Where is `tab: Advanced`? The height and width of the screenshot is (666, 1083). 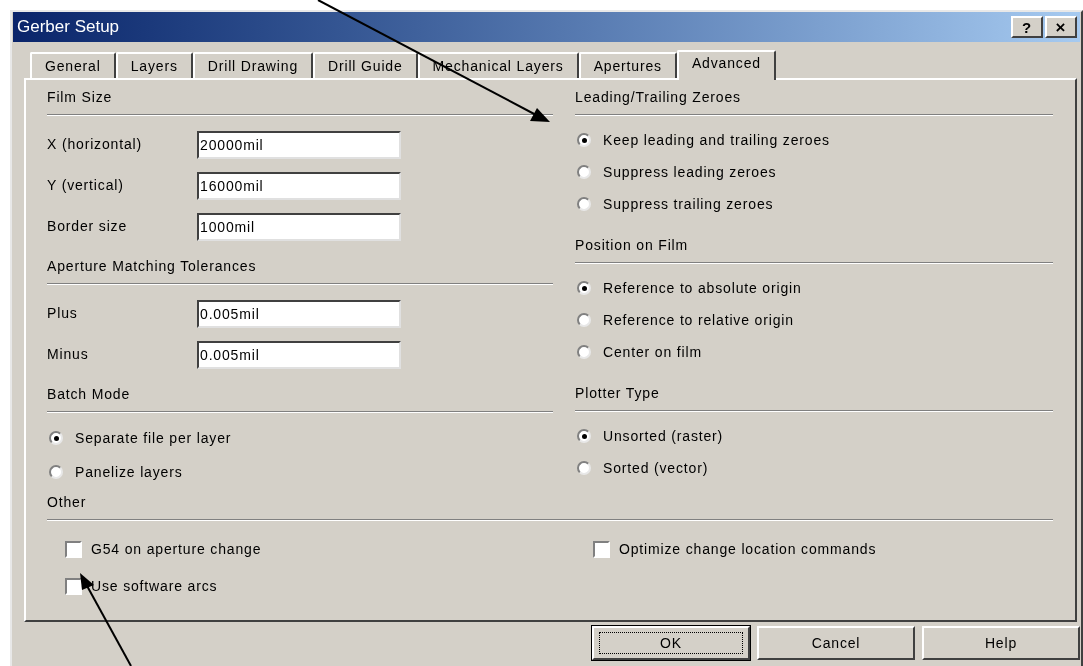
tab: Advanced is located at coordinates (726, 65).